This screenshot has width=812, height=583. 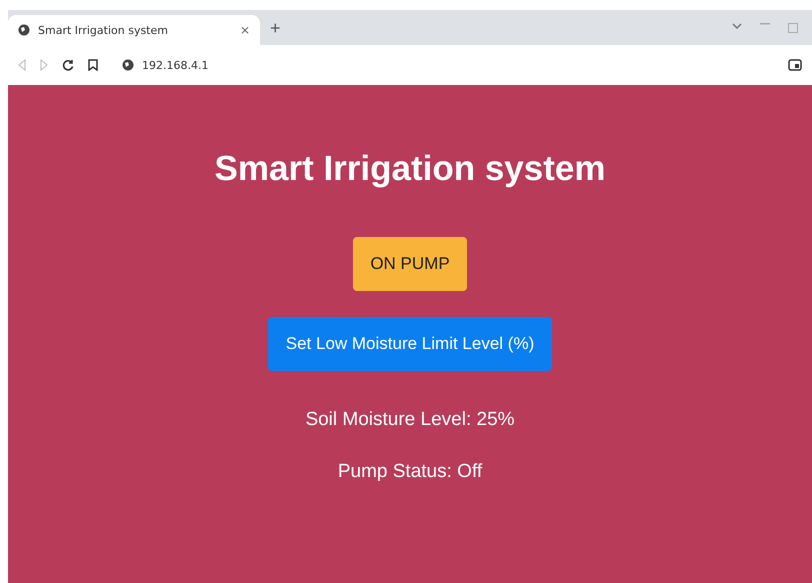 I want to click on pump-status: Pump Status: Off, so click(x=410, y=472).